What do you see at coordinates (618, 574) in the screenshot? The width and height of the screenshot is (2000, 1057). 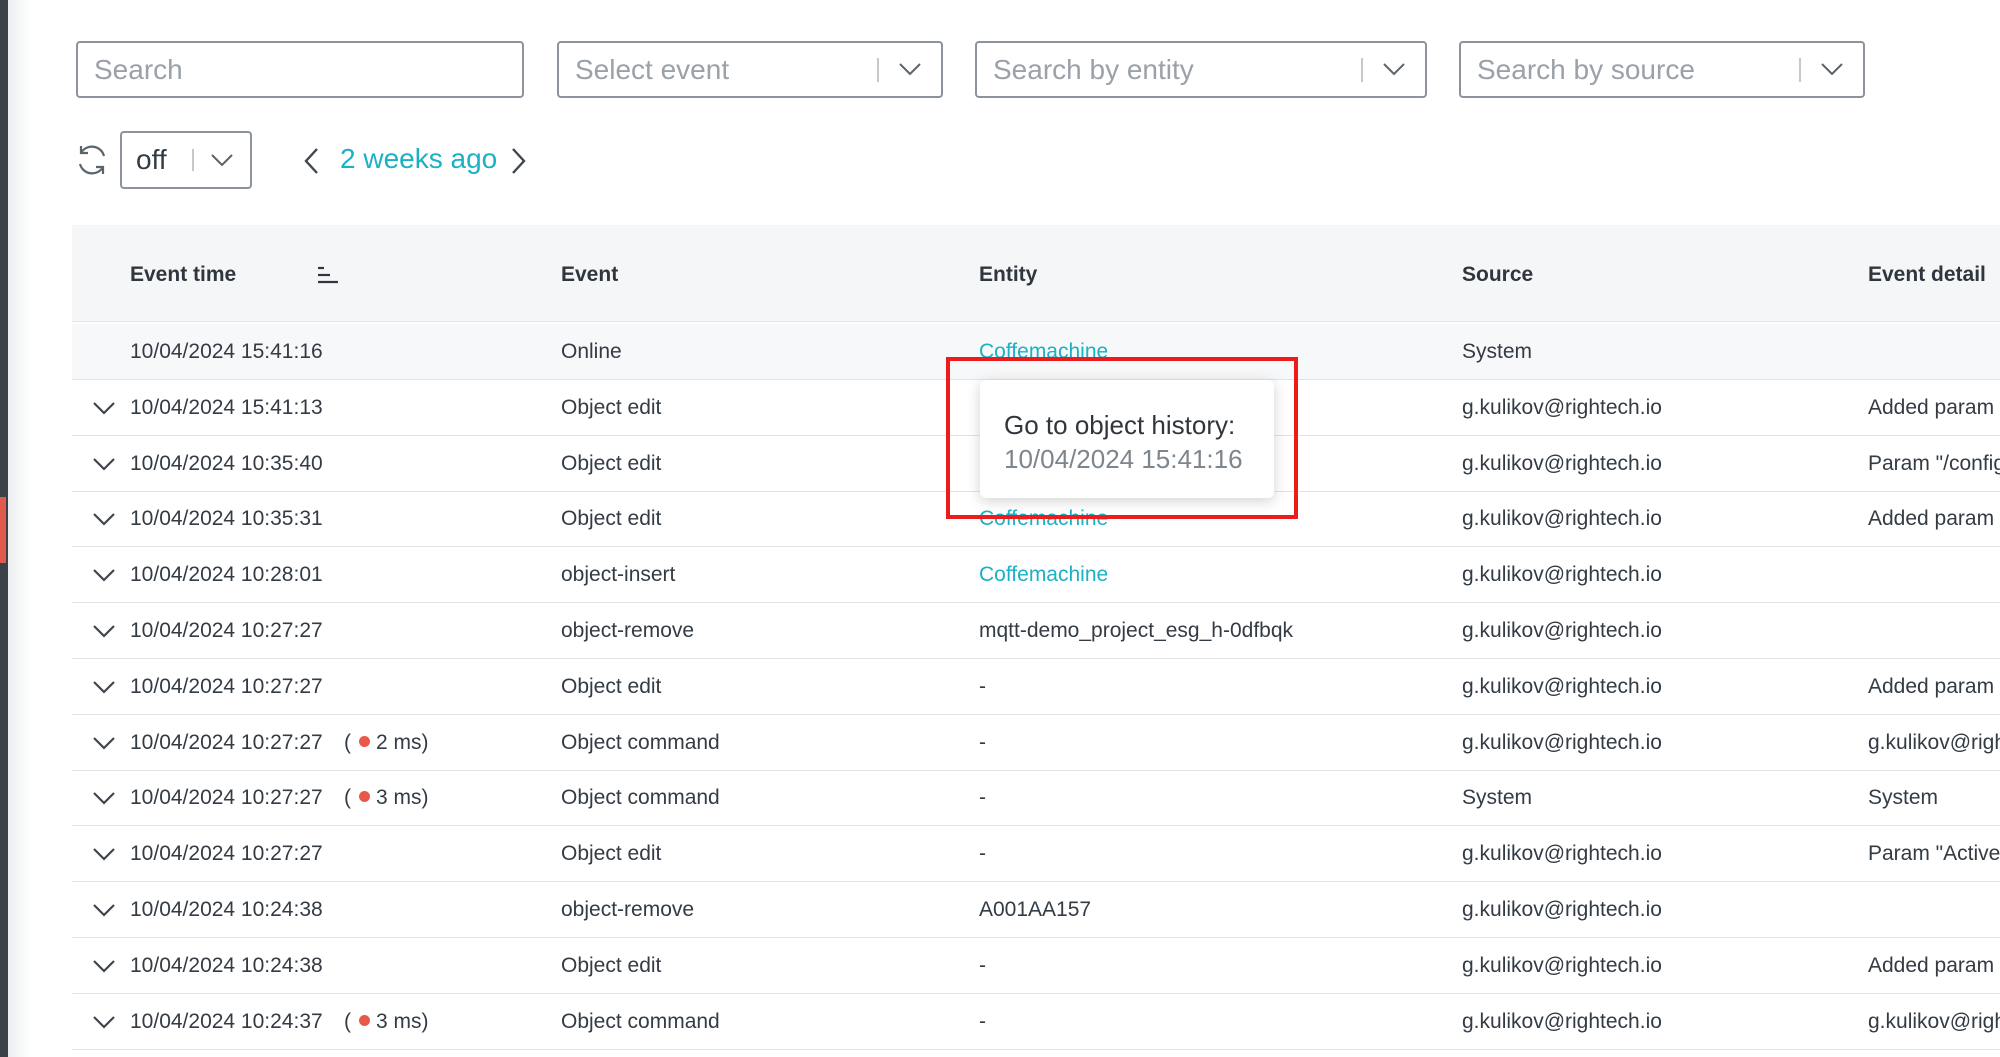 I see `event-cell: object-insert` at bounding box center [618, 574].